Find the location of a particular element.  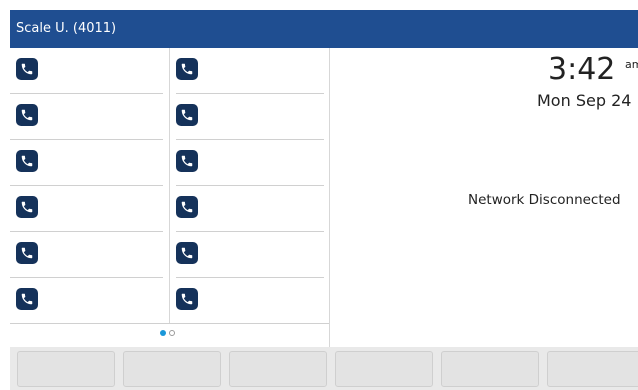

clock-ampm: am is located at coordinates (631, 64).